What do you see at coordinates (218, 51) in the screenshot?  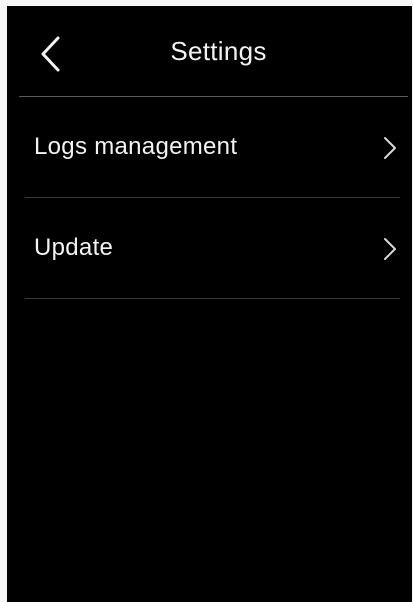 I see `page-title: Settings` at bounding box center [218, 51].